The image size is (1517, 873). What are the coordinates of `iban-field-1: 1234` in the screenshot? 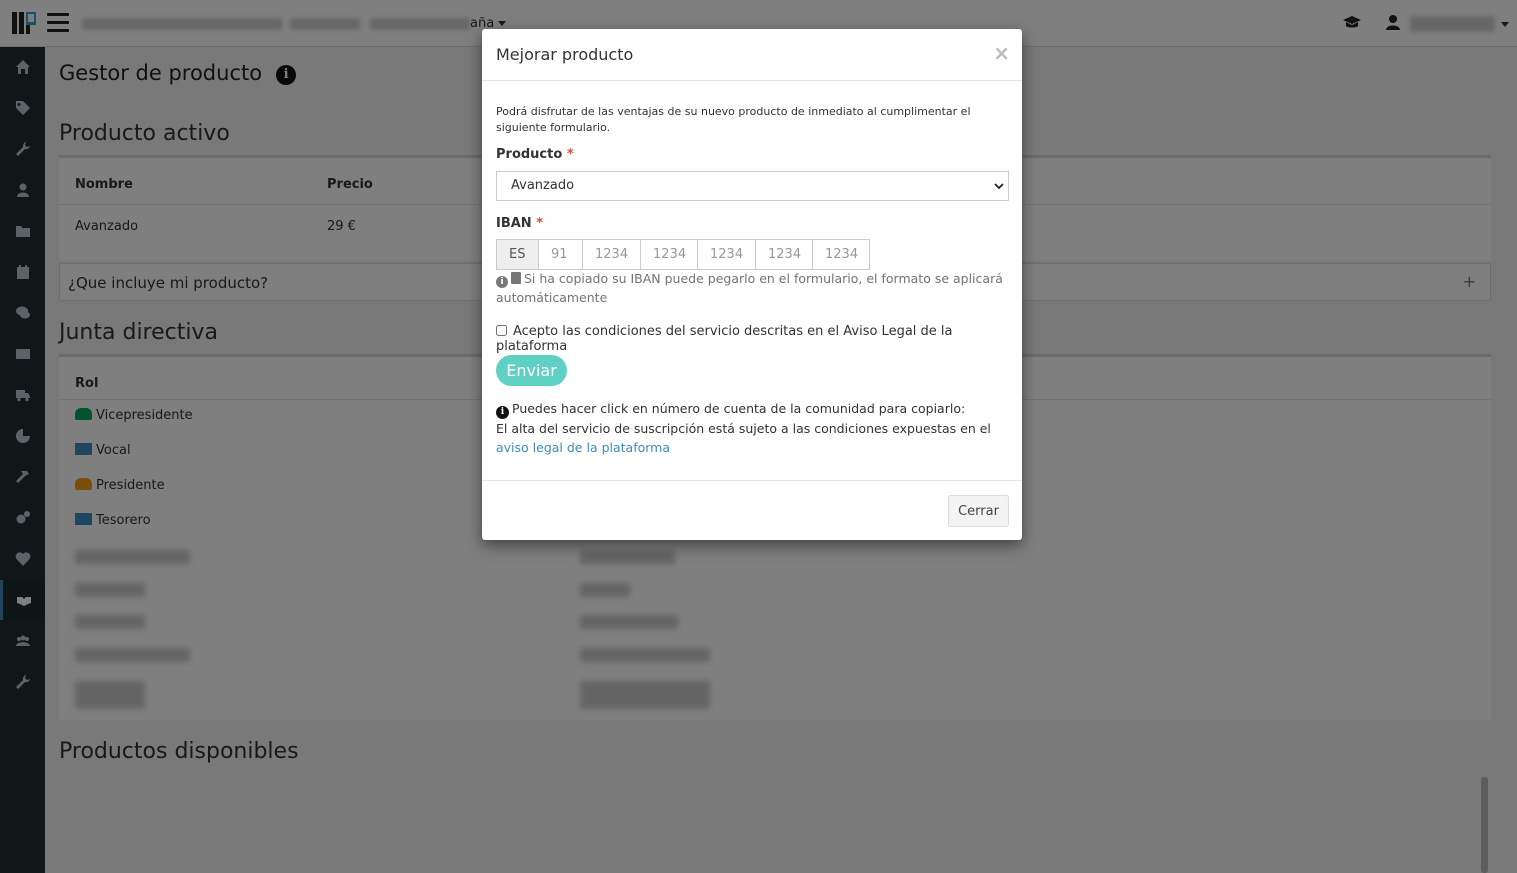 It's located at (611, 254).